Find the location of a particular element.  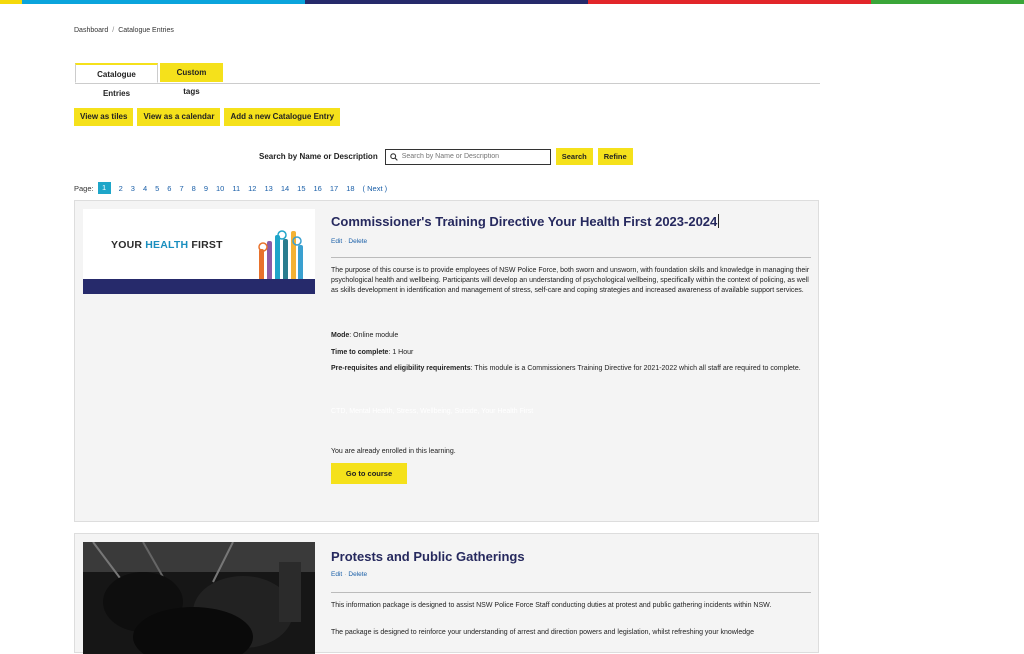

color-segment-yellow is located at coordinates (11, 2).